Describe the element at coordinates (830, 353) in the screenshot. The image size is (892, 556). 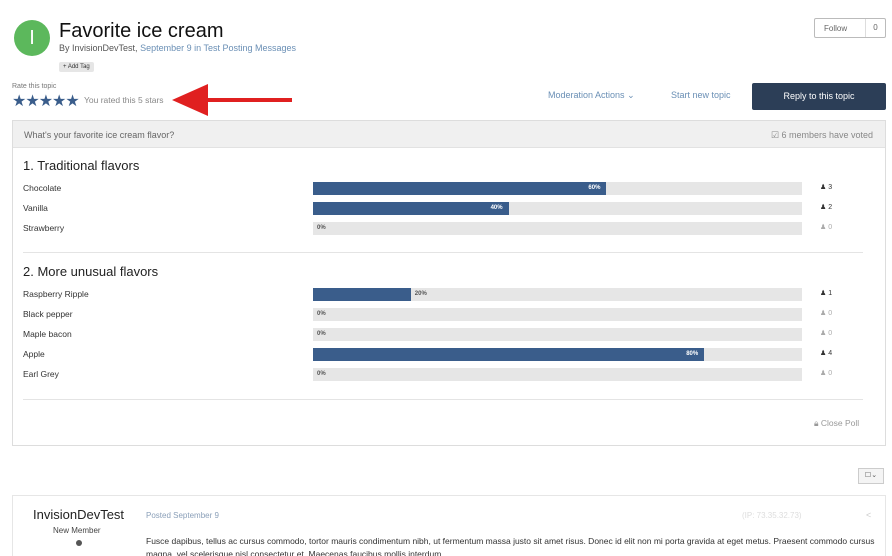
I see `voter-count-value: 4` at that location.